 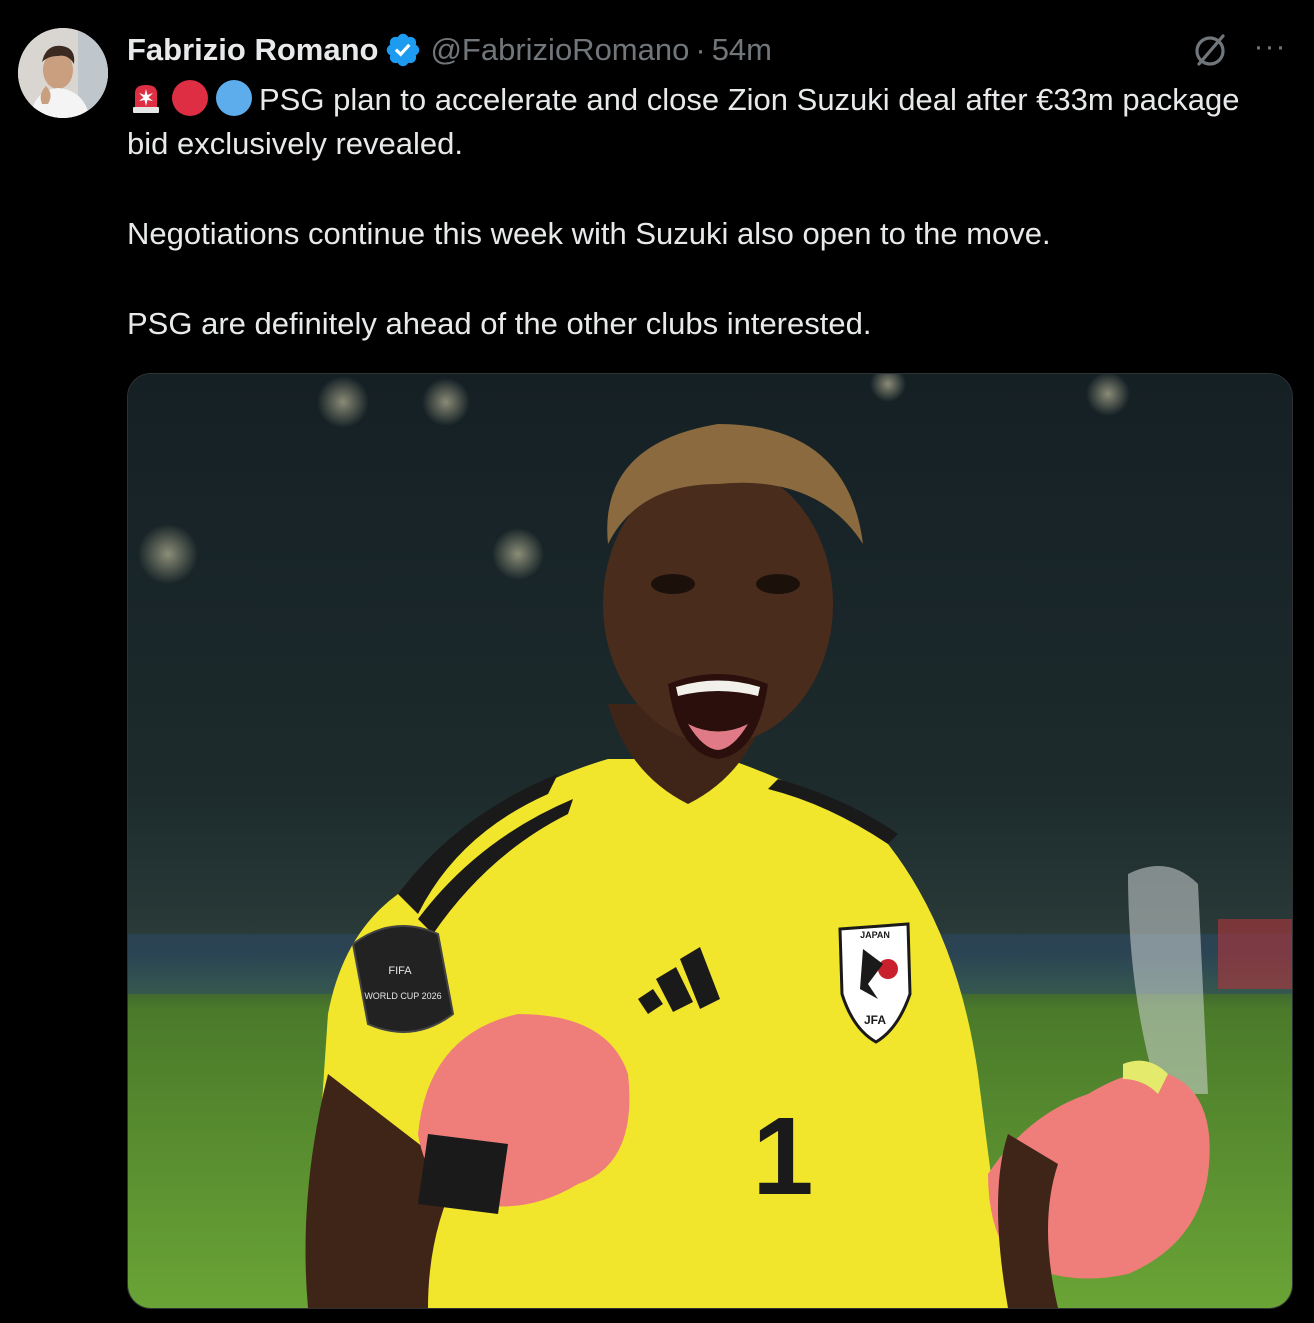 I want to click on tweet-header: Fabrizio Romano @FabrizioRomano · 54m, so click(x=449, y=50).